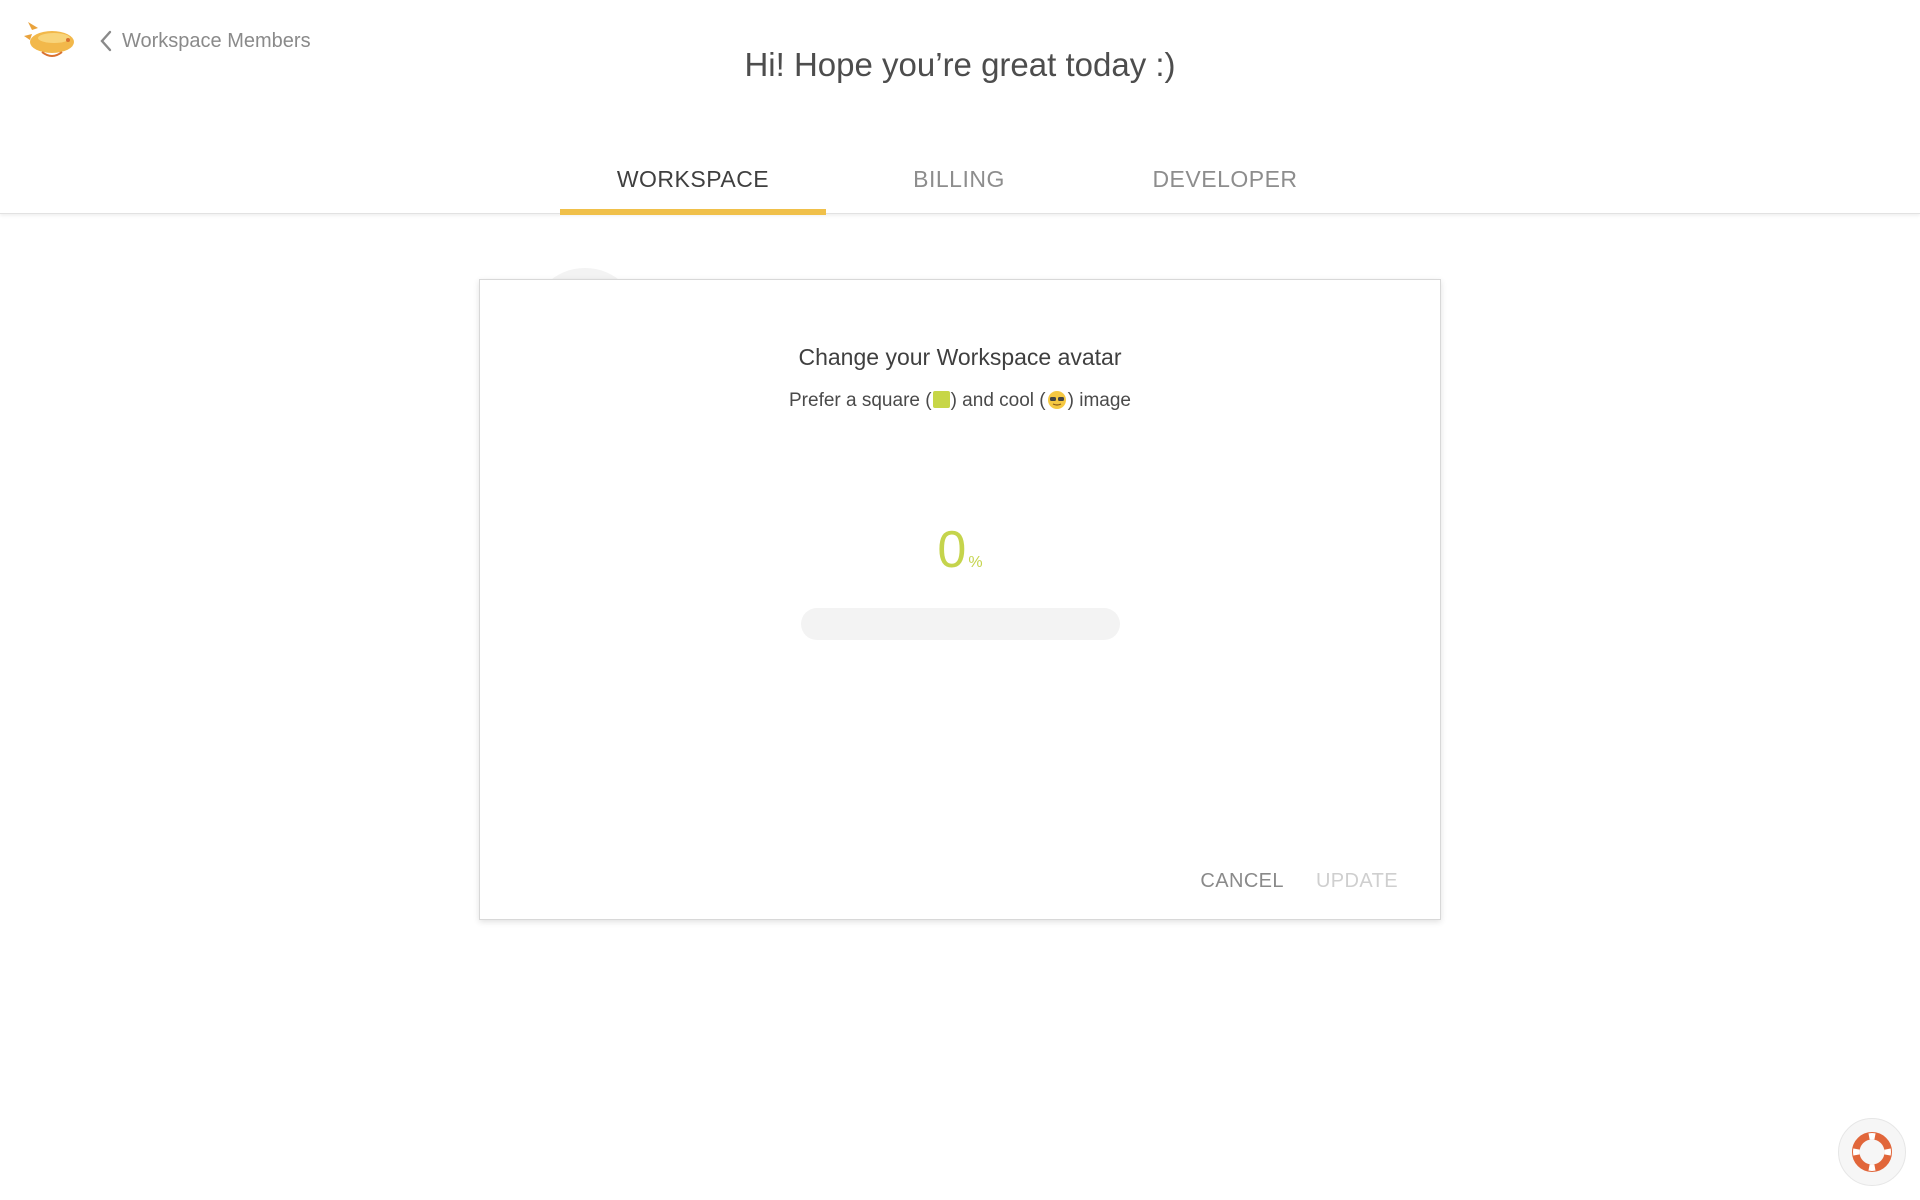 Image resolution: width=1920 pixels, height=1200 pixels. What do you see at coordinates (998, 400) in the screenshot?
I see `subtitle-text-2: ) and cool (` at bounding box center [998, 400].